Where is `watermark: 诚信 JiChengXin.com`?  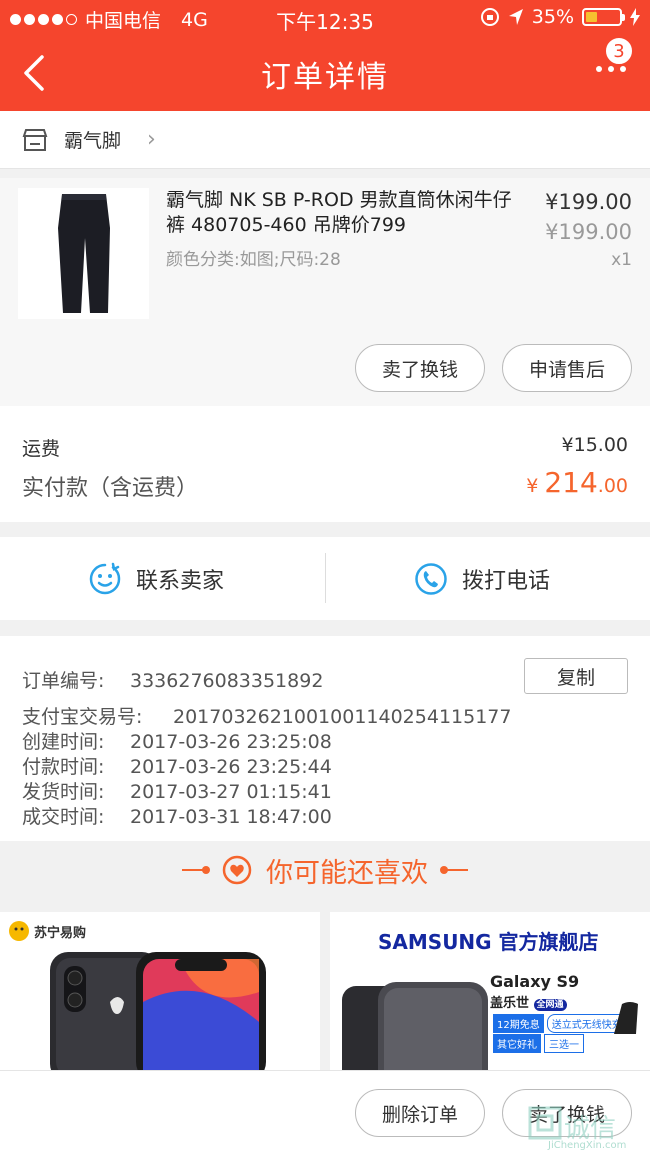 watermark: 诚信 JiChengXin.com is located at coordinates (585, 1129).